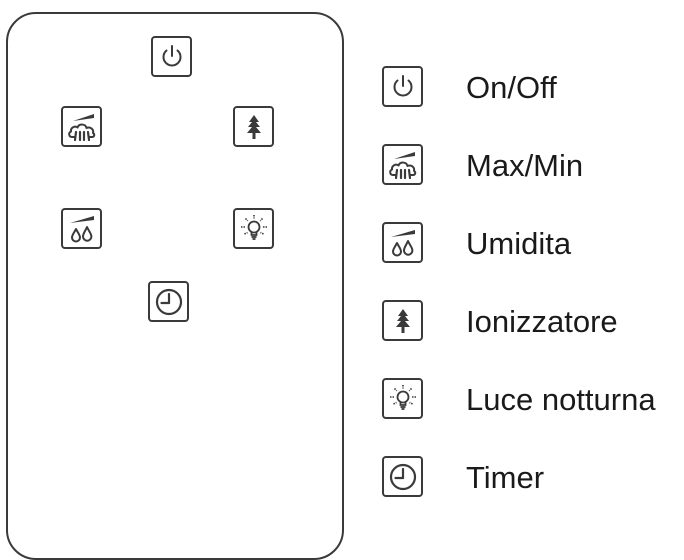  I want to click on remote-humidity-button, so click(81, 228).